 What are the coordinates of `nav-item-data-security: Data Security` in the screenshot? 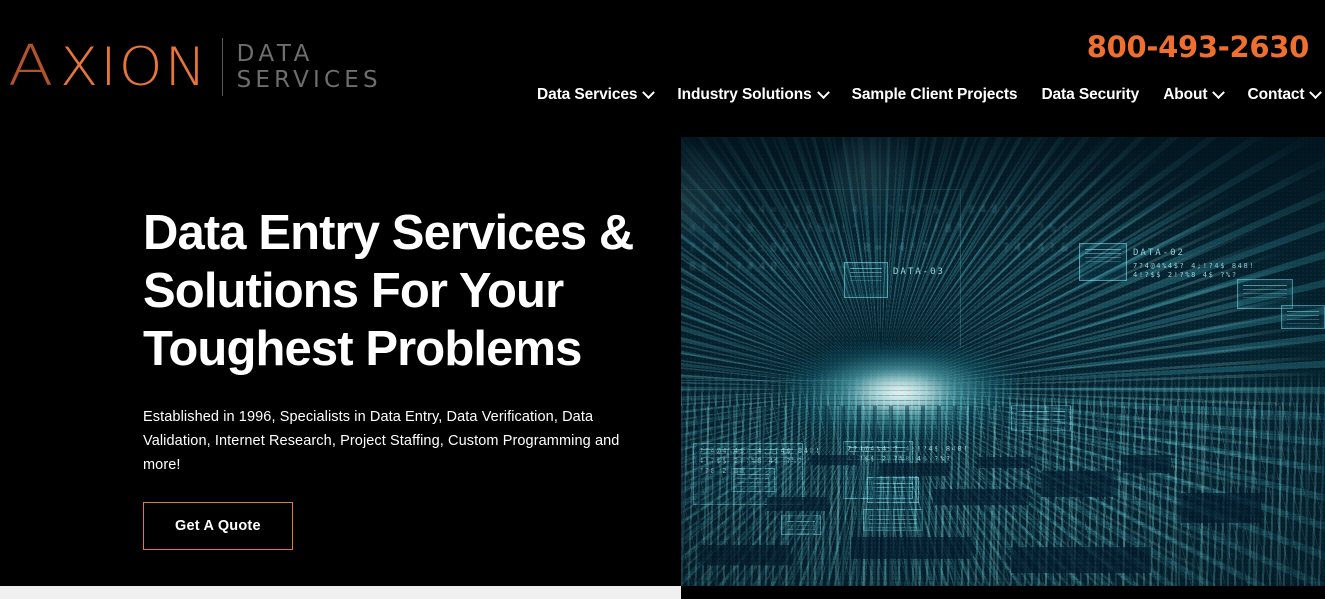 It's located at (1090, 95).